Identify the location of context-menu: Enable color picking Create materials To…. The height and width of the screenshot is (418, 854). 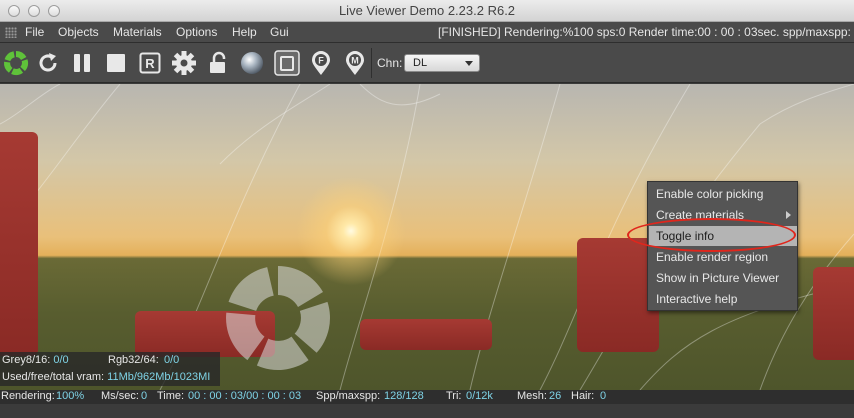
(722, 246).